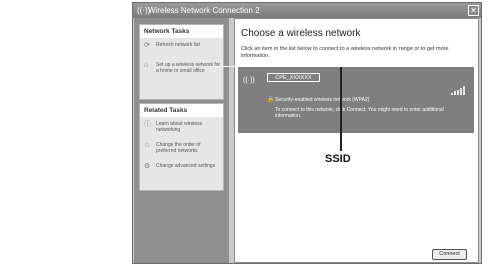  I want to click on ssid-annotation-label: SSID, so click(338, 159).